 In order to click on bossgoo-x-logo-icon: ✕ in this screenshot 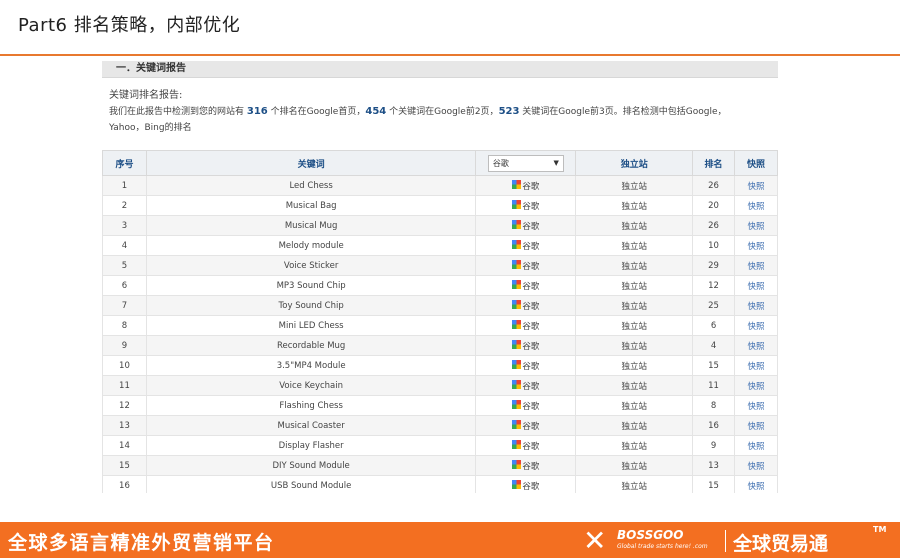, I will do `click(595, 540)`.